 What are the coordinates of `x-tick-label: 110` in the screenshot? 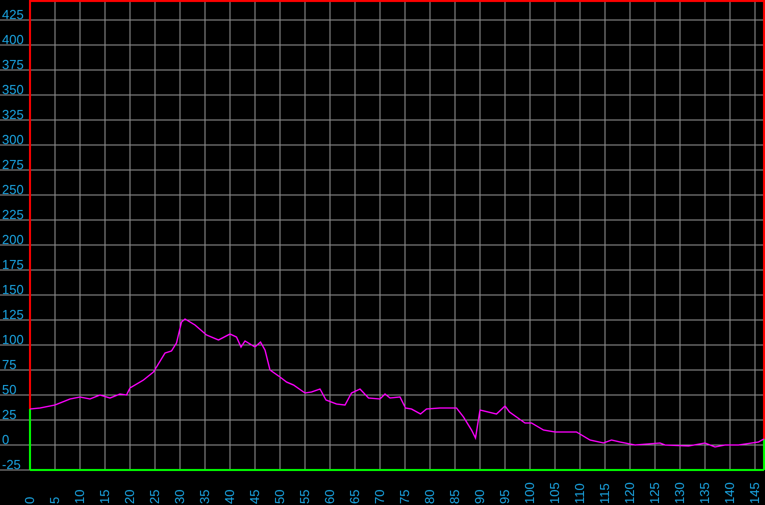 It's located at (579, 493).